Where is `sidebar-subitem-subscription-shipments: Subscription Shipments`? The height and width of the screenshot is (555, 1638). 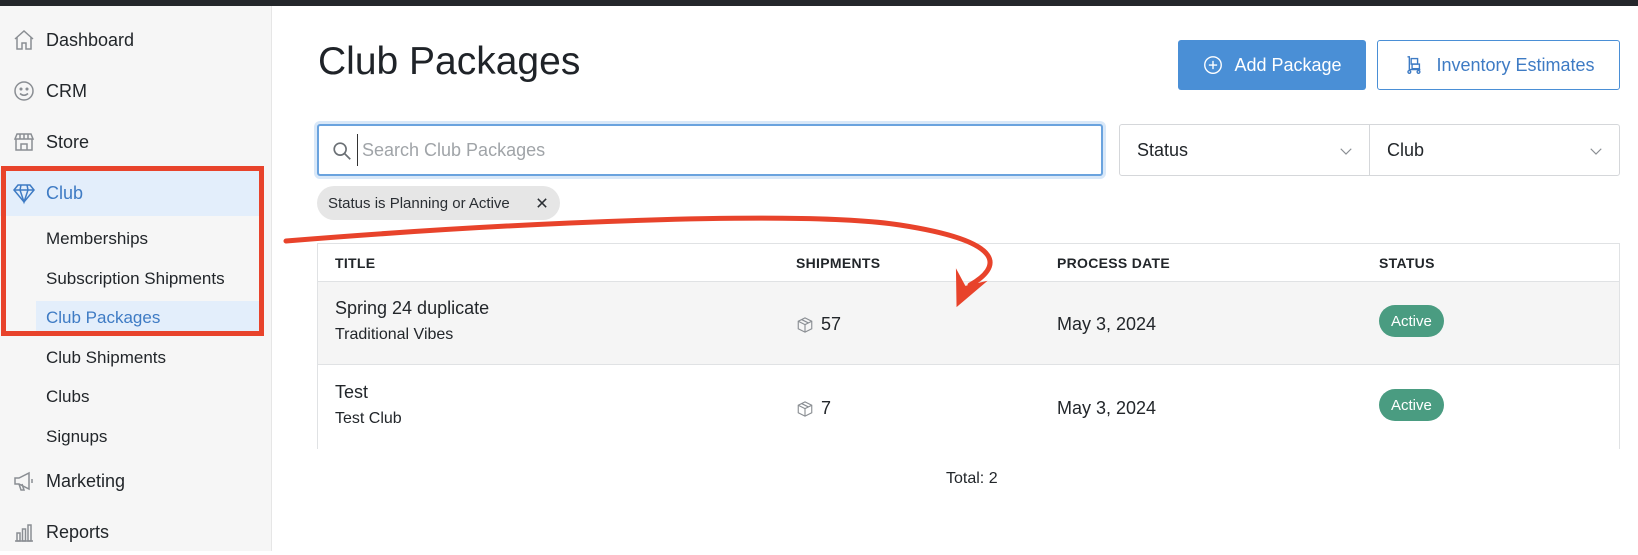 sidebar-subitem-subscription-shipments: Subscription Shipments is located at coordinates (148, 278).